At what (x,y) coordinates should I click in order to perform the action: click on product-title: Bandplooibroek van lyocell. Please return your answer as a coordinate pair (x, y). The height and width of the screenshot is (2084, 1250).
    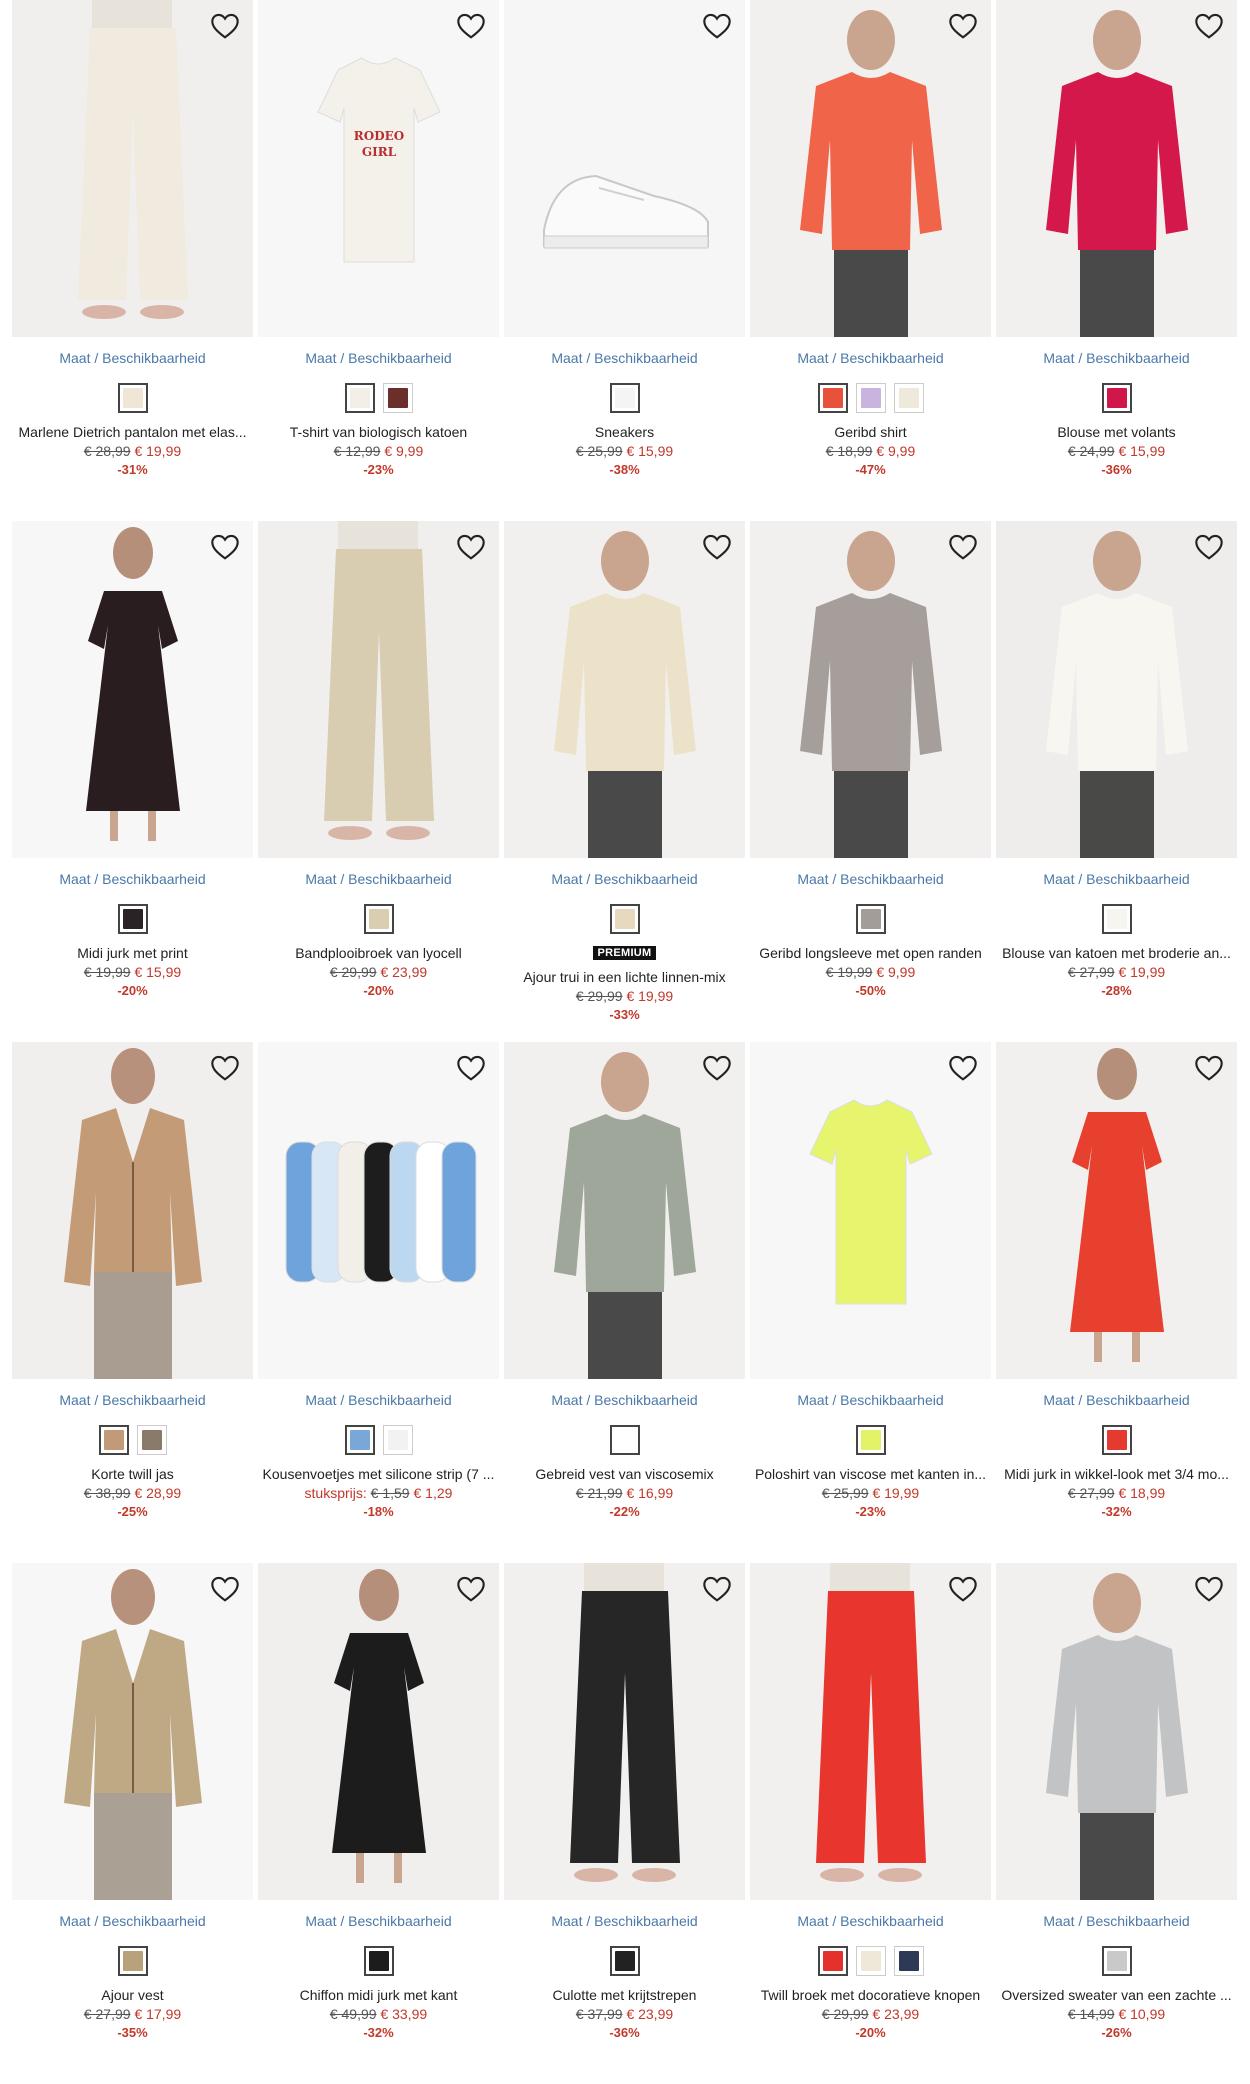
    Looking at the image, I should click on (378, 953).